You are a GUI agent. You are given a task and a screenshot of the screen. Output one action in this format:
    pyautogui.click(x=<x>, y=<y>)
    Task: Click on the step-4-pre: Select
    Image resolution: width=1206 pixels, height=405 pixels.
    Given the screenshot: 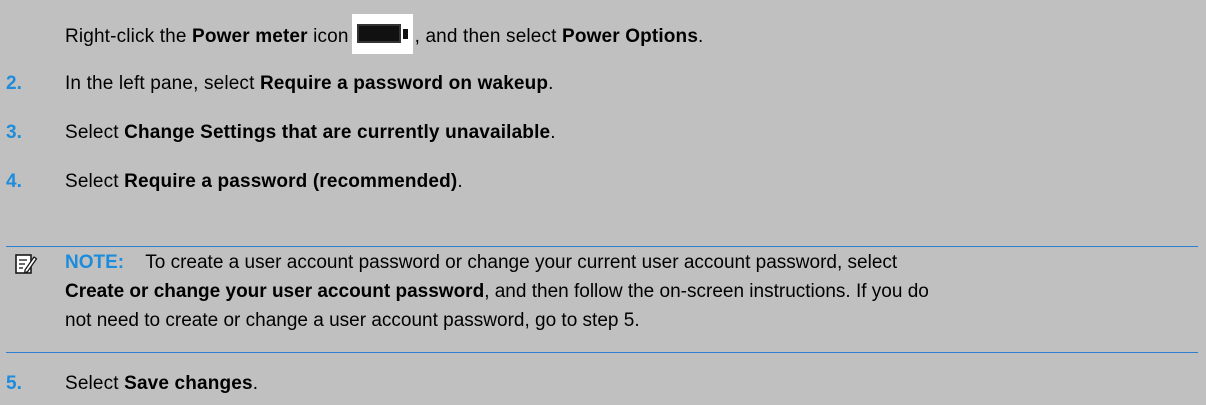 What is the action you would take?
    pyautogui.click(x=95, y=181)
    